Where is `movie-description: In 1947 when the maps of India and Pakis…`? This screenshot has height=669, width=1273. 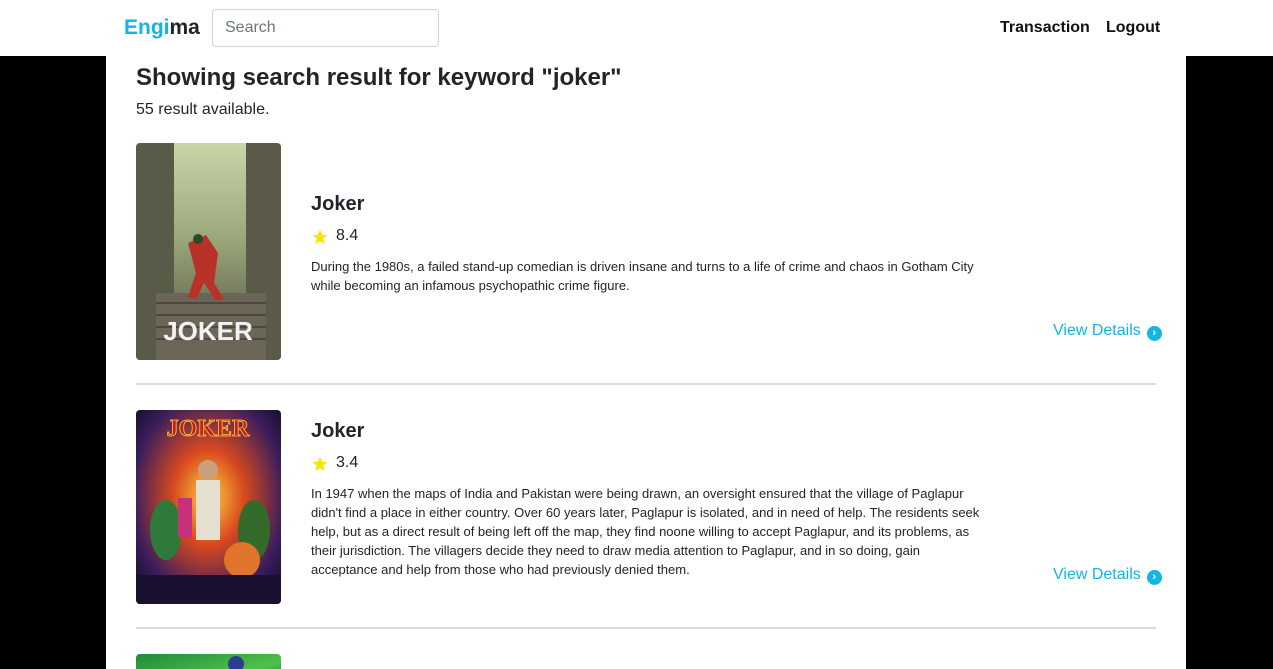
movie-description: In 1947 when the maps of India and Pakis… is located at coordinates (645, 531).